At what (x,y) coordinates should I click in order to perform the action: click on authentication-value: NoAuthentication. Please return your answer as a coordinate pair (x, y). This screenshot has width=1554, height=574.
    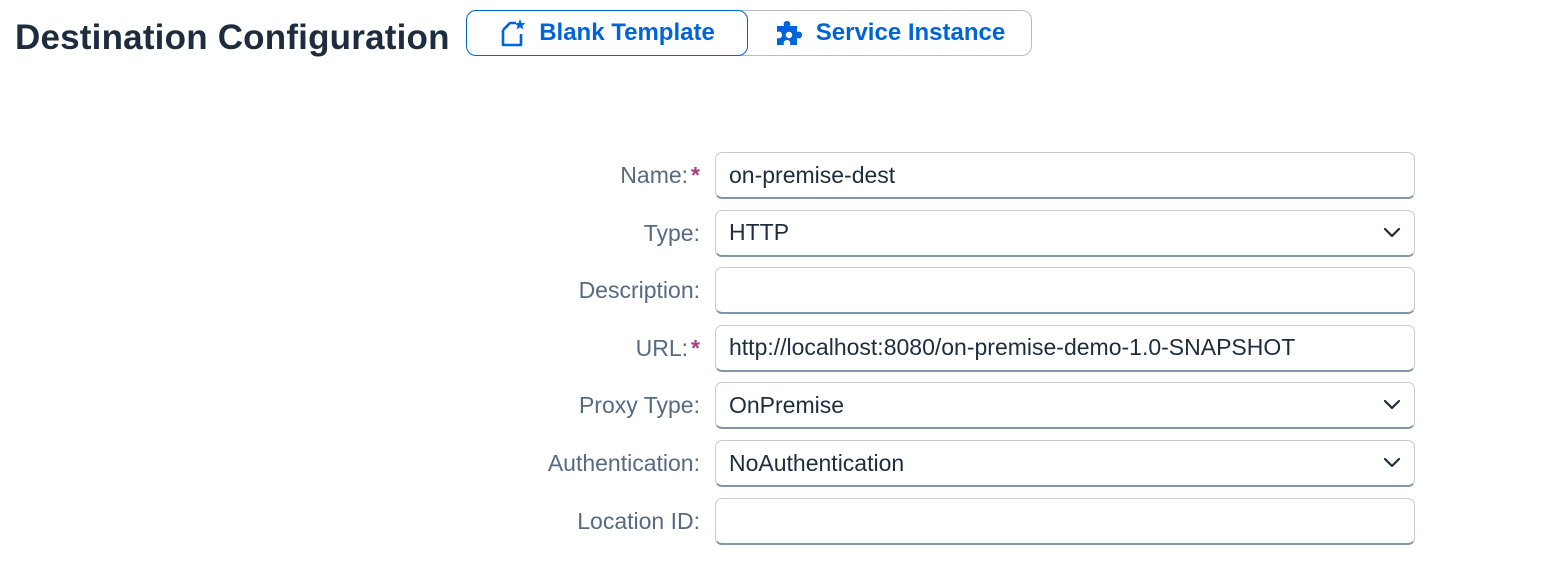
    Looking at the image, I should click on (817, 462).